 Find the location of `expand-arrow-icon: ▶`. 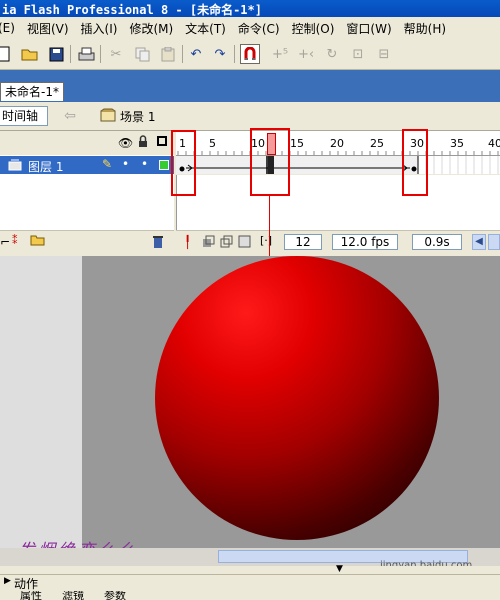

expand-arrow-icon: ▶ is located at coordinates (7, 581).